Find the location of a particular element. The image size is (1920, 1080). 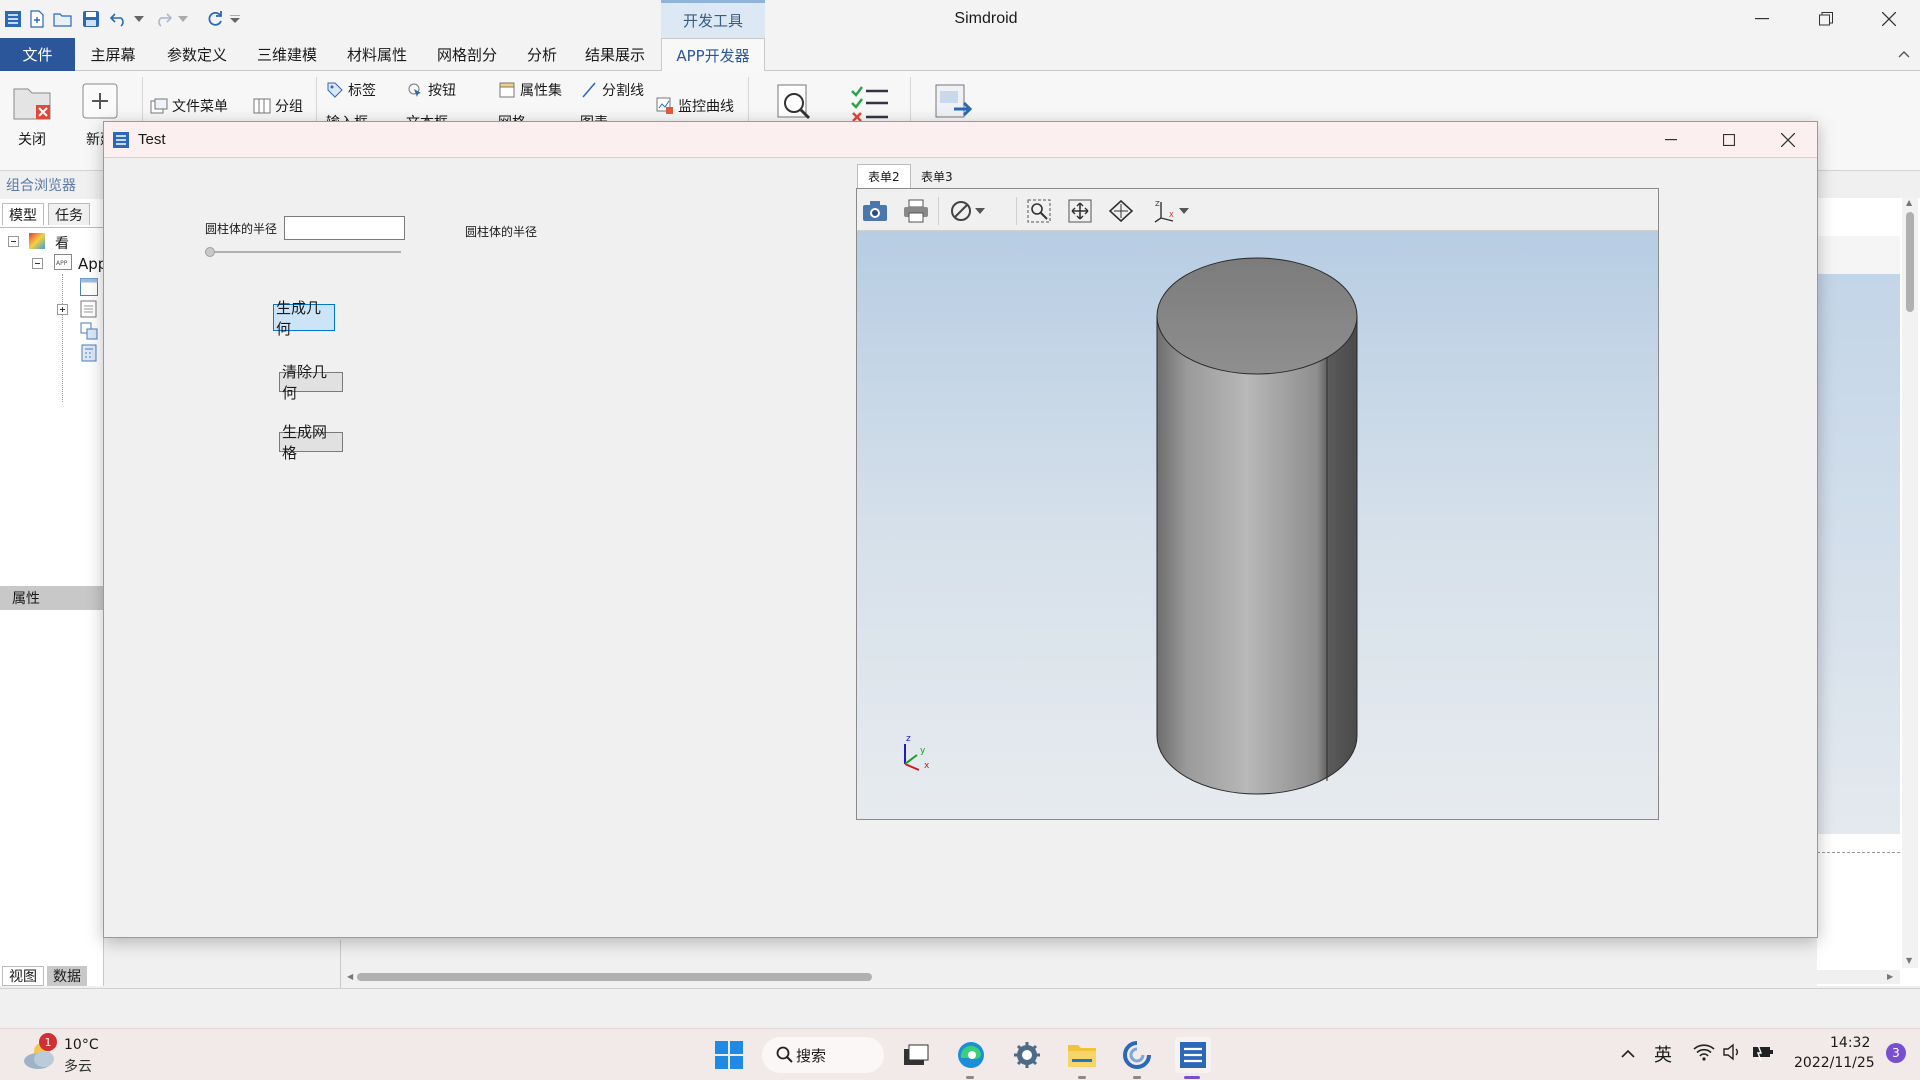

minimize-button is located at coordinates (1762, 19).